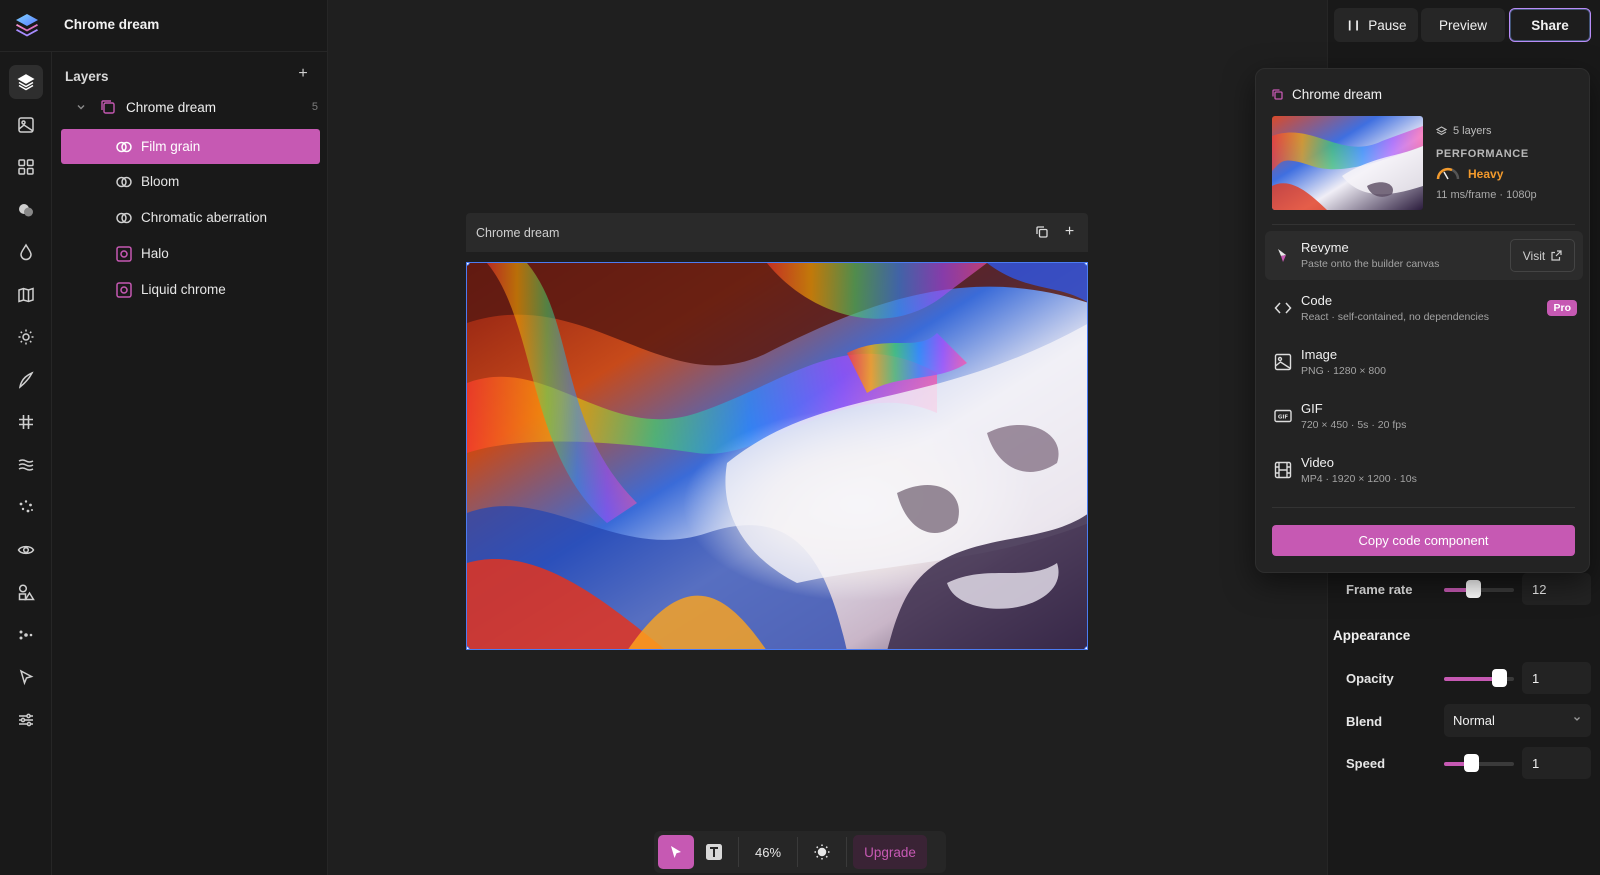 The image size is (1600, 875). Describe the element at coordinates (1372, 635) in the screenshot. I see `appearance-heading: Appearance` at that location.